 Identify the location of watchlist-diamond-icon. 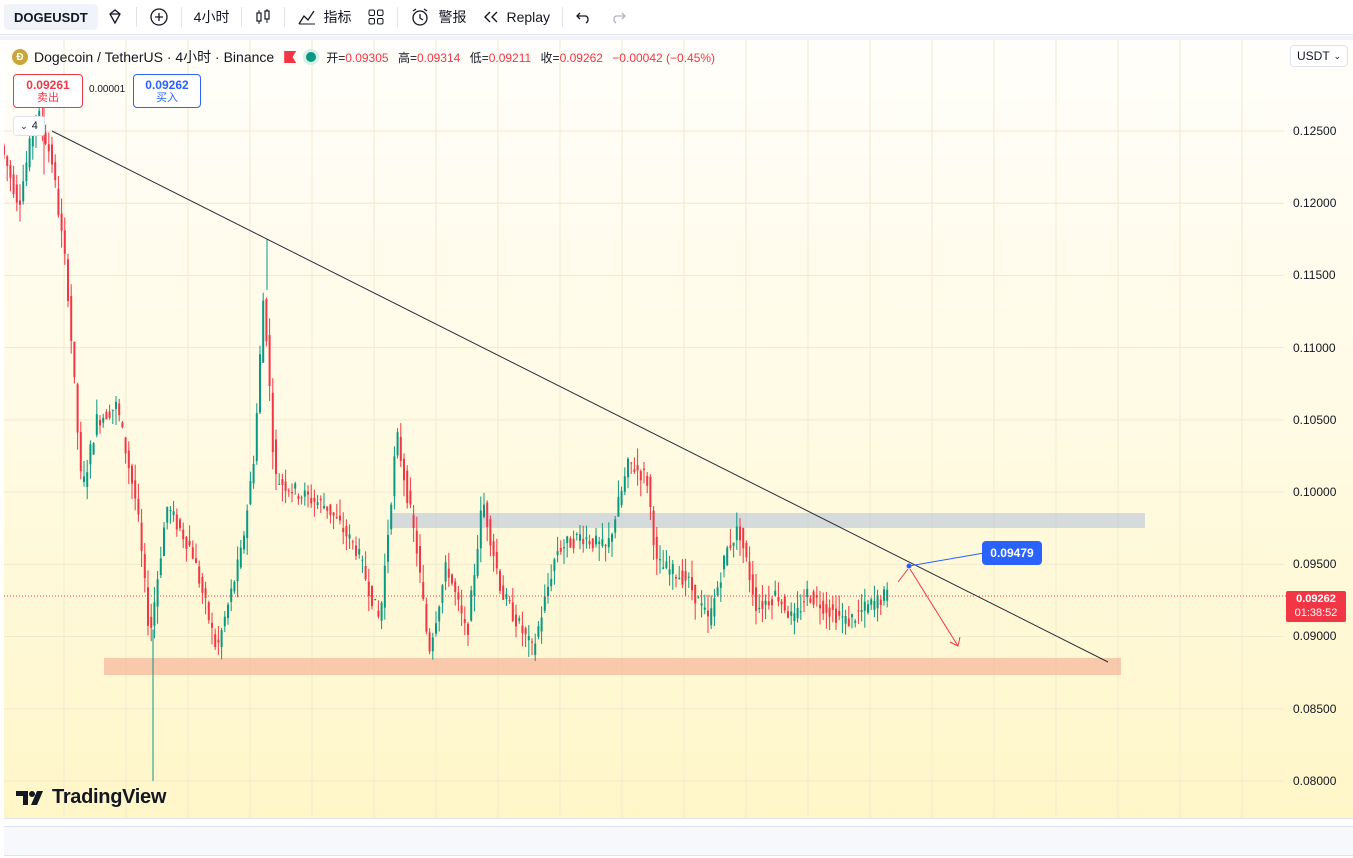
(115, 17).